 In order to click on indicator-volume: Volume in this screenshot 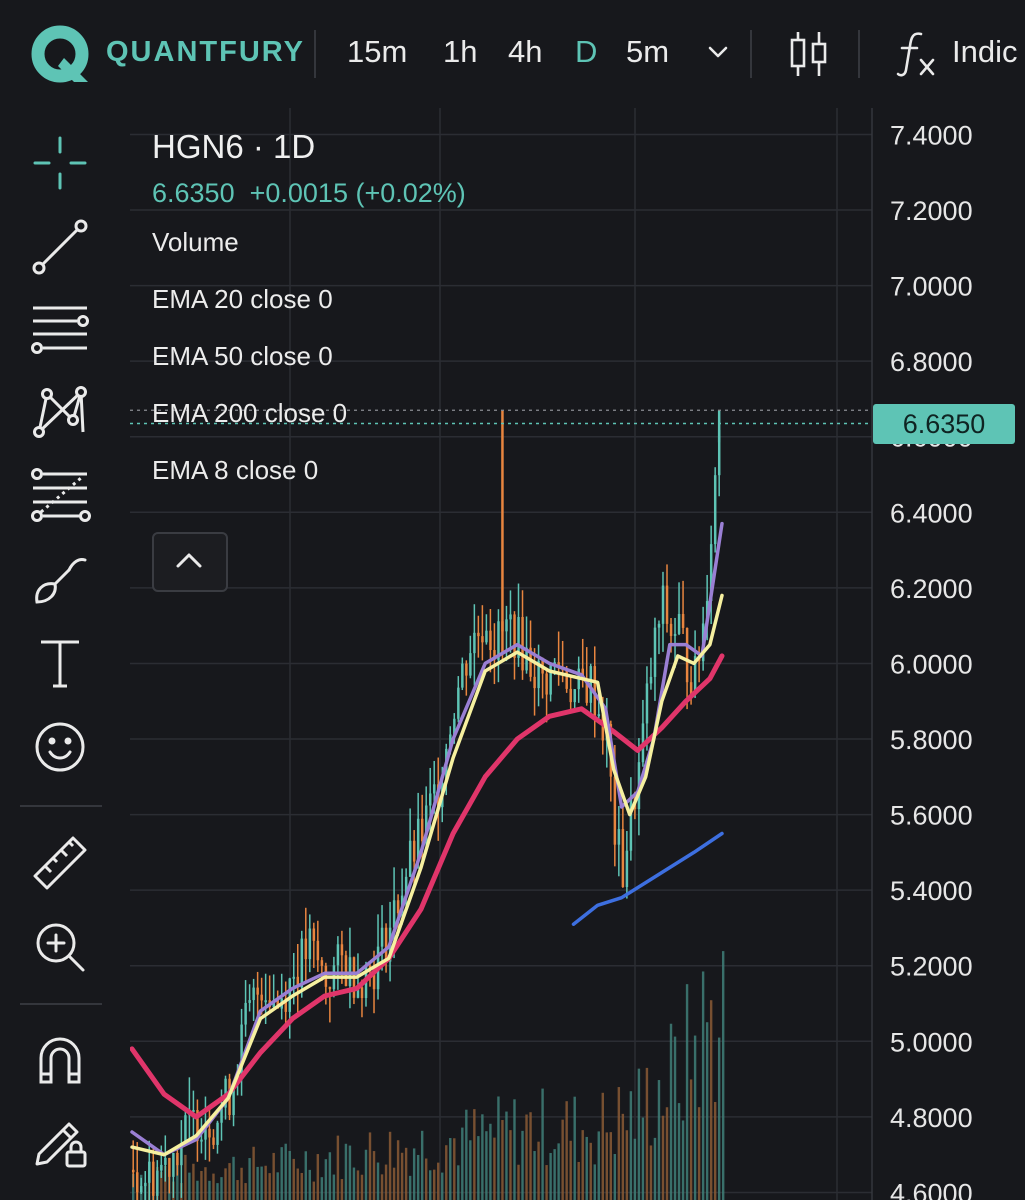, I will do `click(309, 242)`.